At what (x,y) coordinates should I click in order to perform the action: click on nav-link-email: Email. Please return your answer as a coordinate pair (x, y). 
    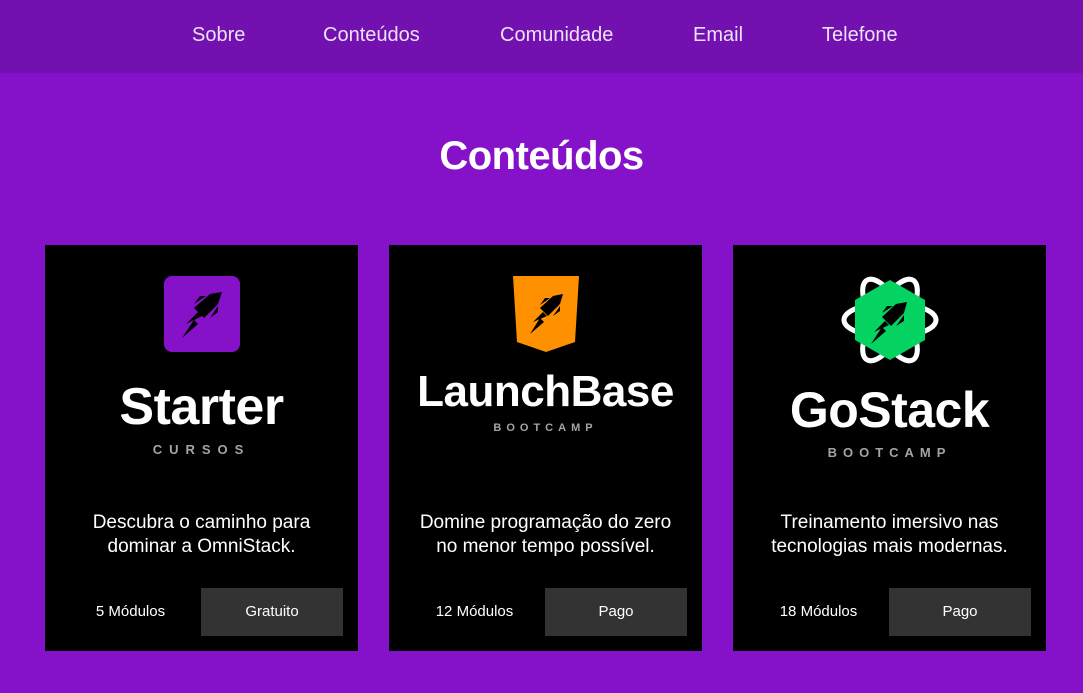
    Looking at the image, I should click on (718, 35).